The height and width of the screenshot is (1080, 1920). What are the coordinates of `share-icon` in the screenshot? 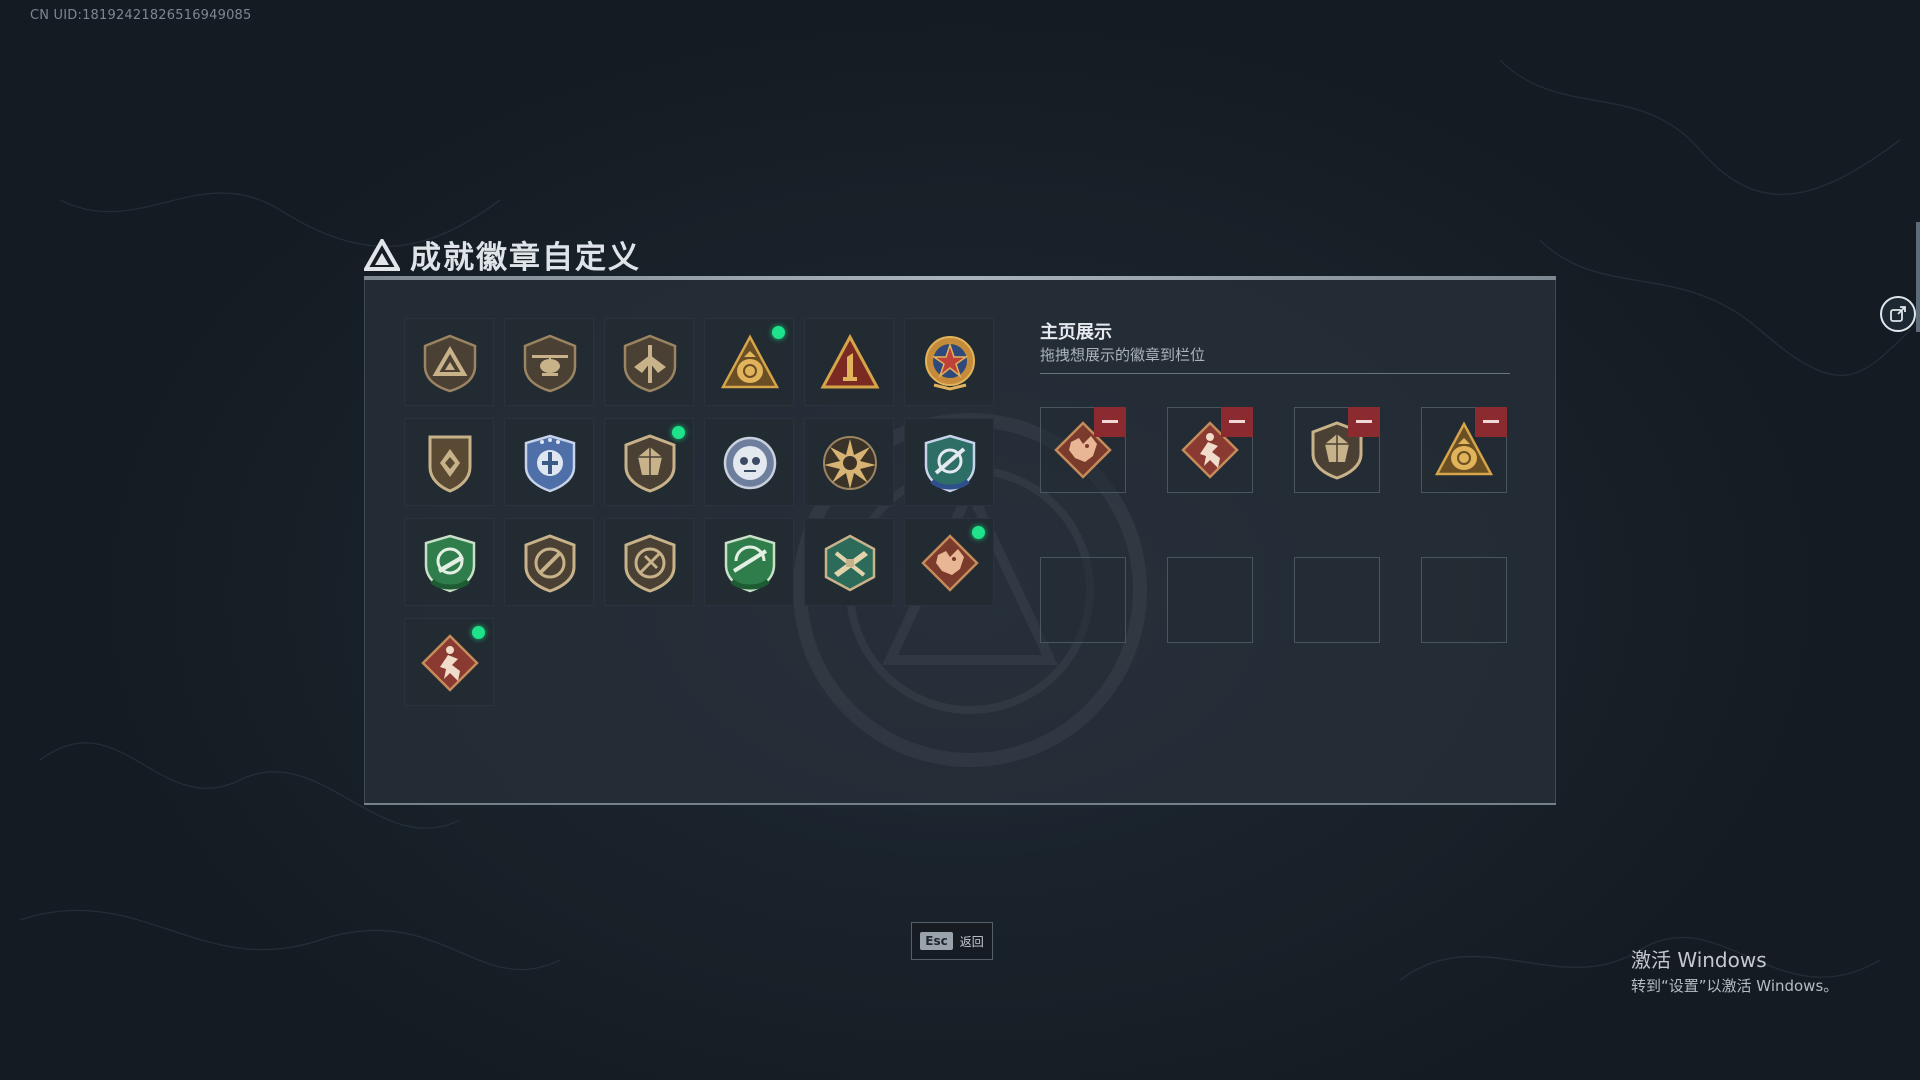 It's located at (1898, 314).